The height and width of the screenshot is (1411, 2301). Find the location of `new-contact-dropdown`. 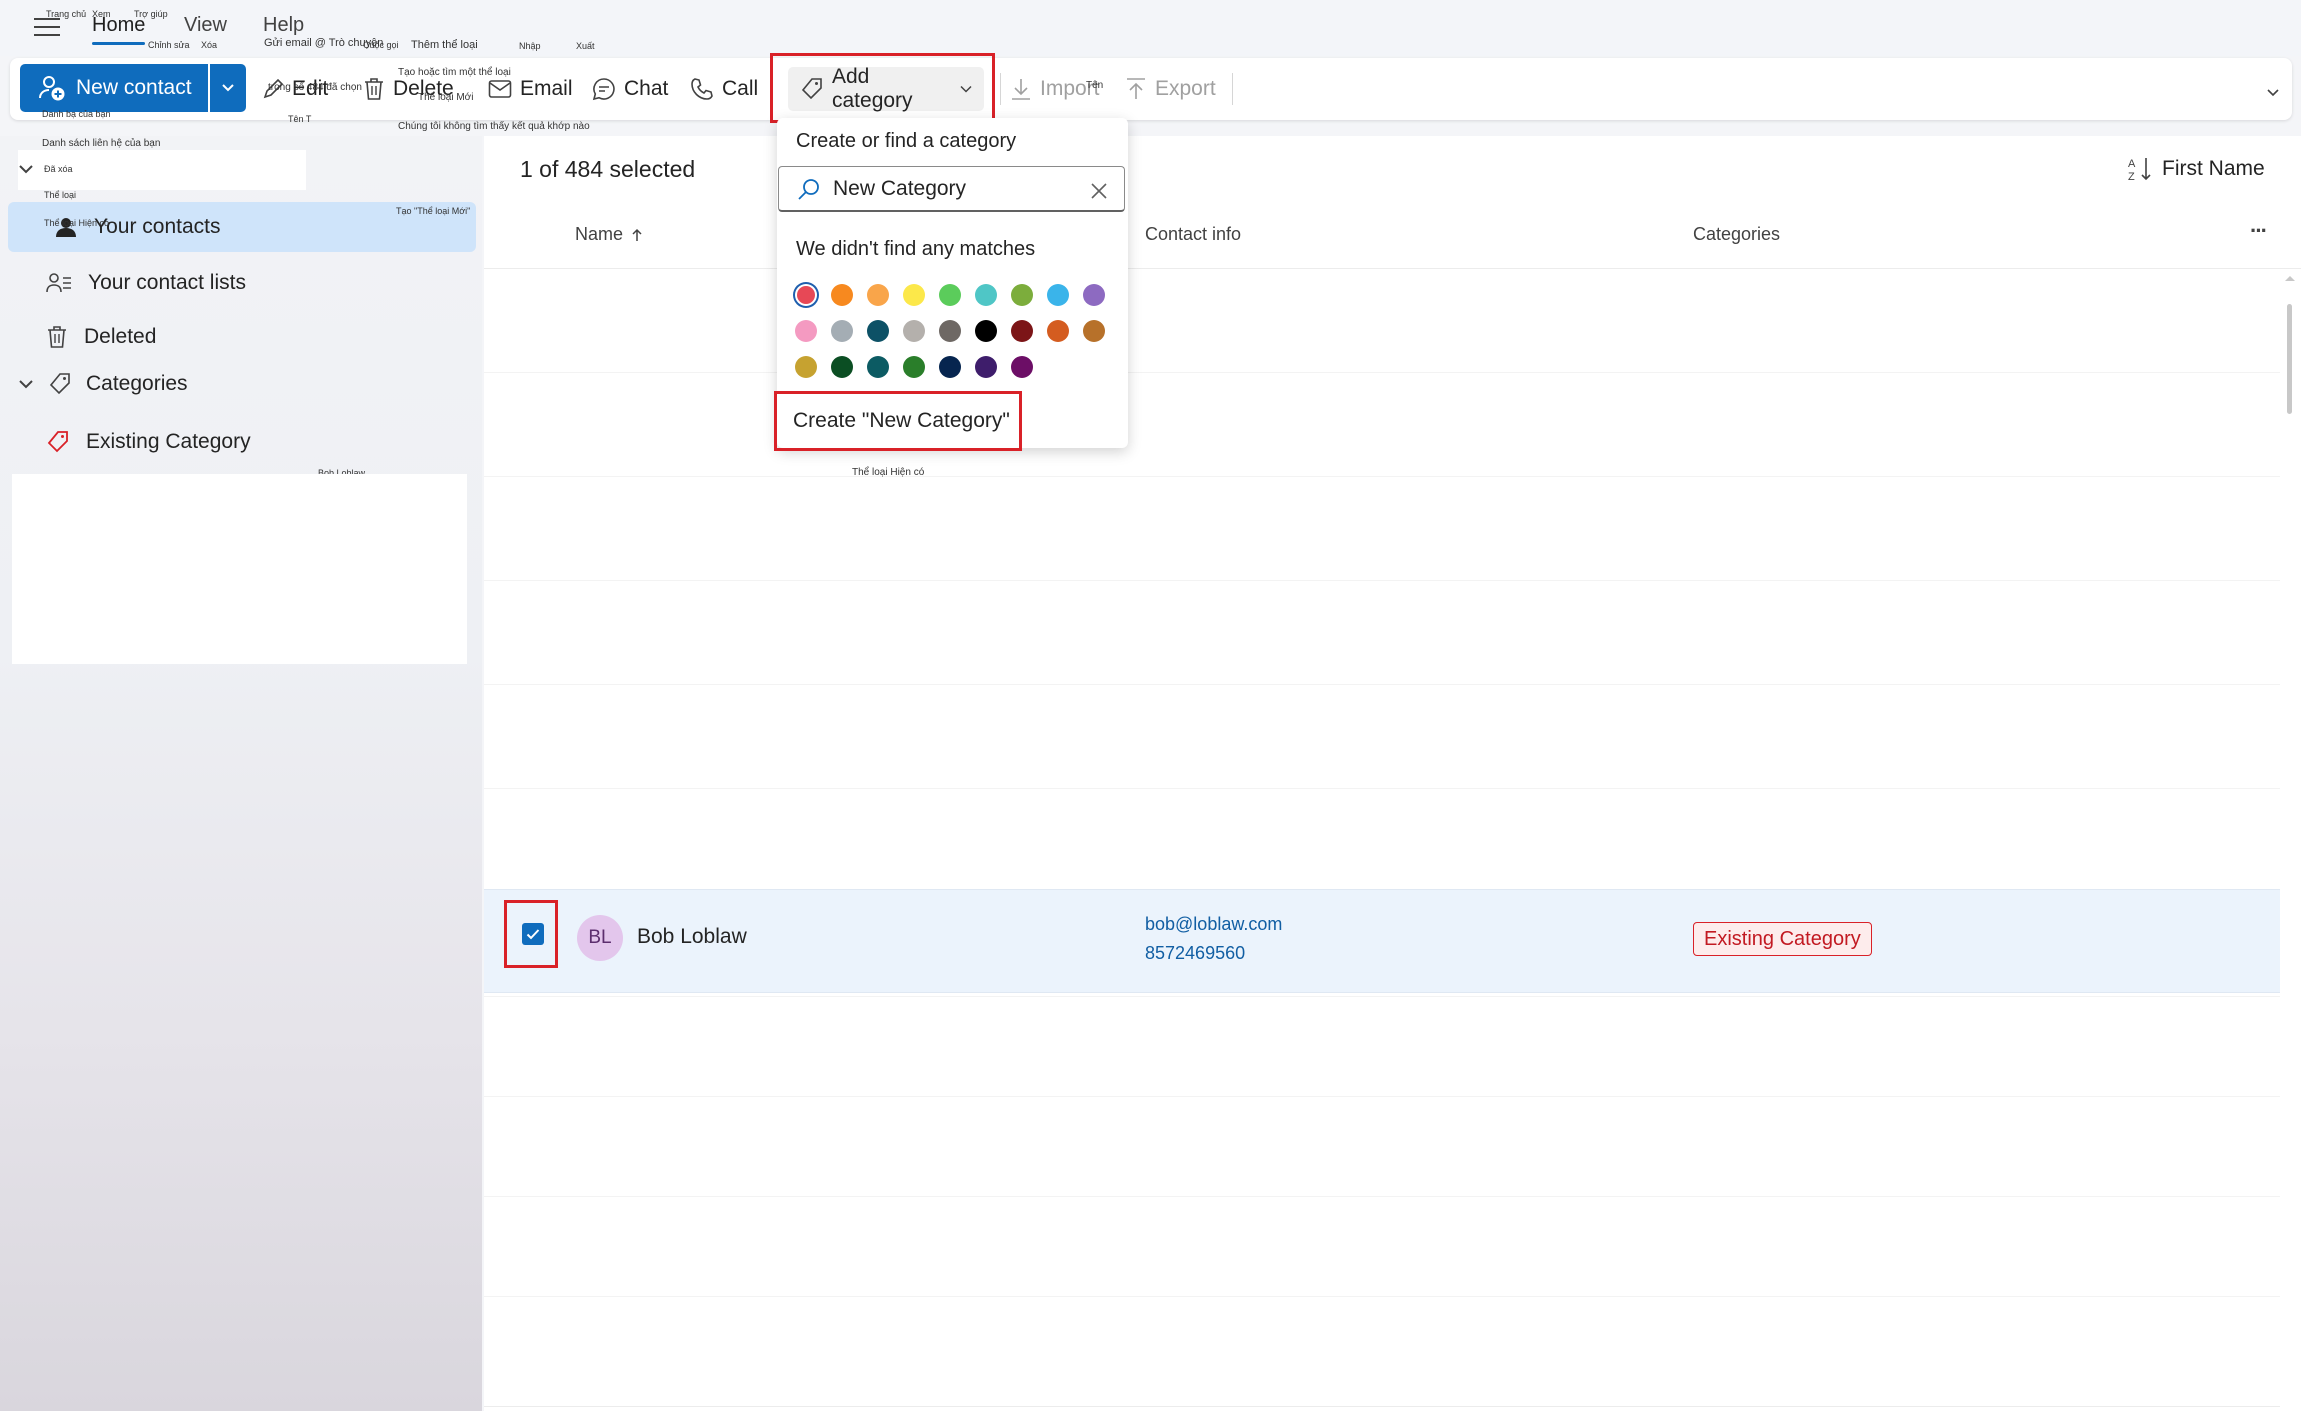

new-contact-dropdown is located at coordinates (228, 88).